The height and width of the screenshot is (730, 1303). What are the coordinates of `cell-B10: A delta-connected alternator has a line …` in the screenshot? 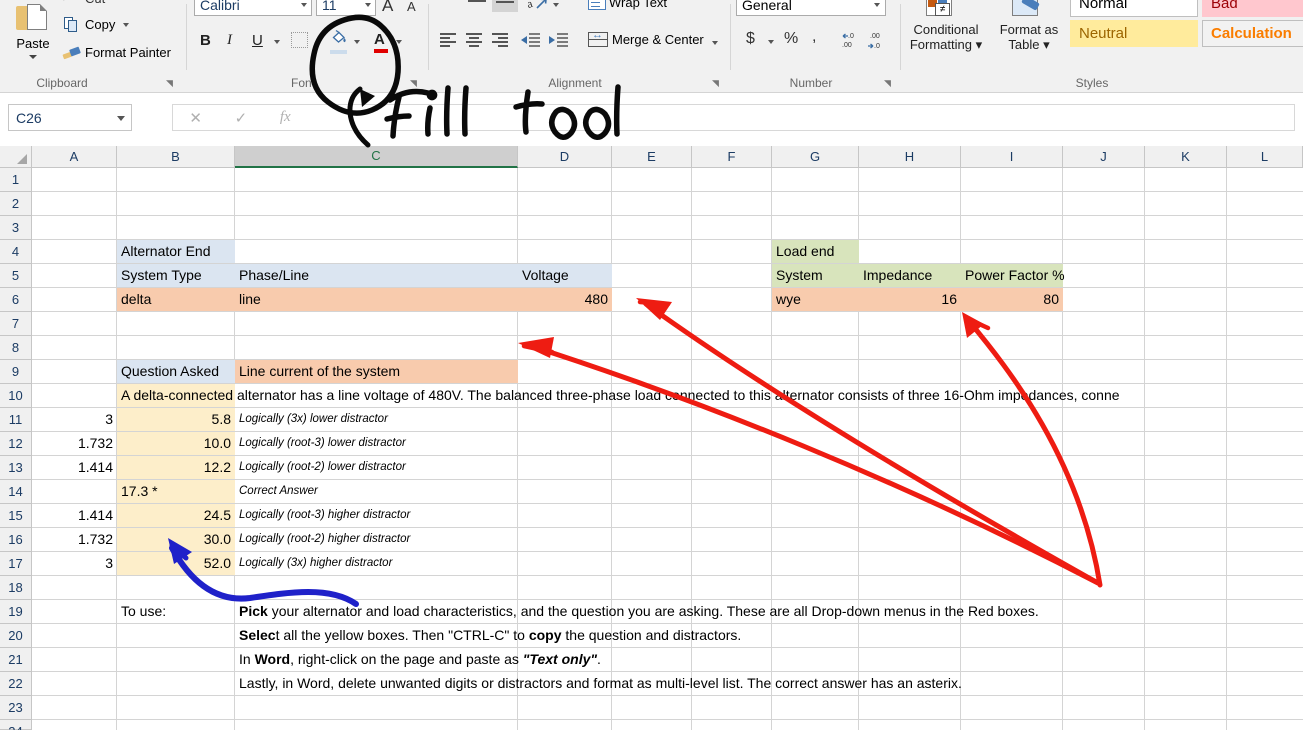 It's located at (618, 395).